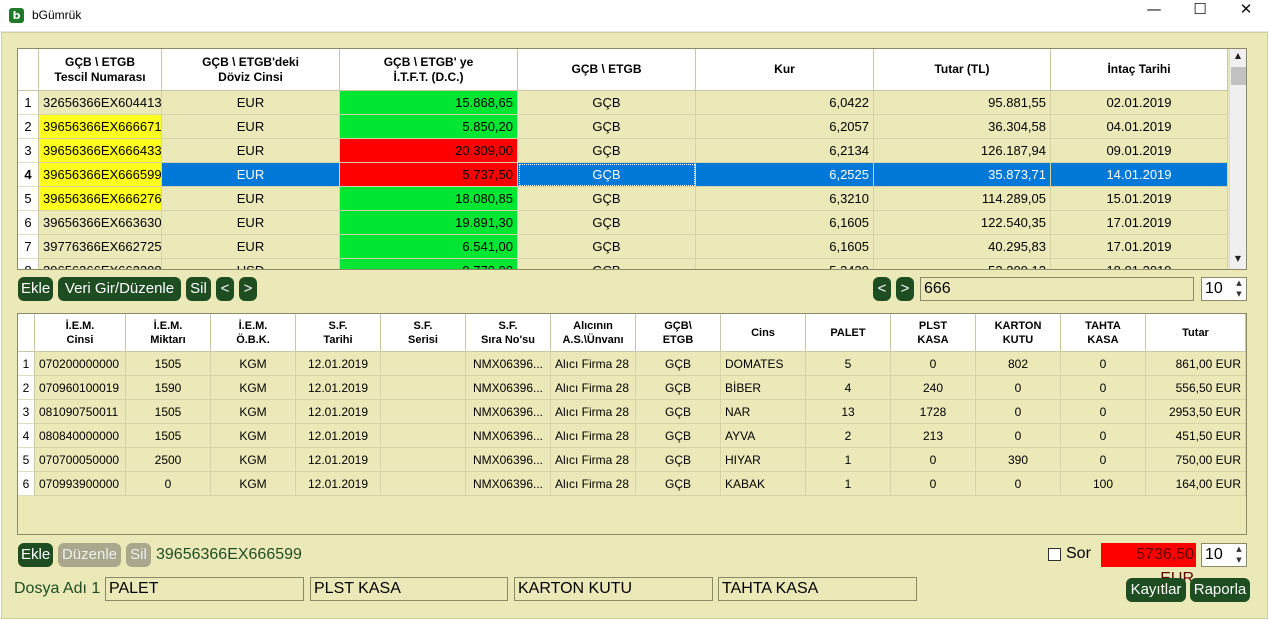 Image resolution: width=1269 pixels, height=620 pixels. I want to click on gcb-cell-tutar: 126.187,94, so click(962, 151).